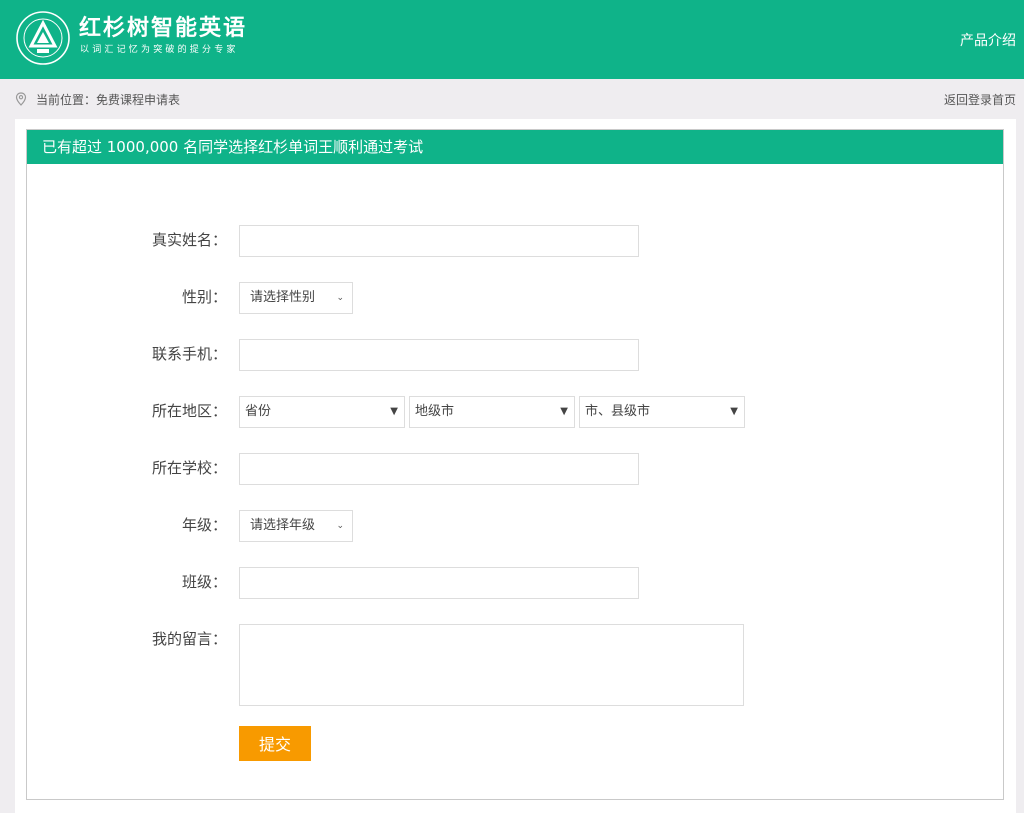 The image size is (1024, 813). I want to click on city-select: 地级市 ▼, so click(492, 412).